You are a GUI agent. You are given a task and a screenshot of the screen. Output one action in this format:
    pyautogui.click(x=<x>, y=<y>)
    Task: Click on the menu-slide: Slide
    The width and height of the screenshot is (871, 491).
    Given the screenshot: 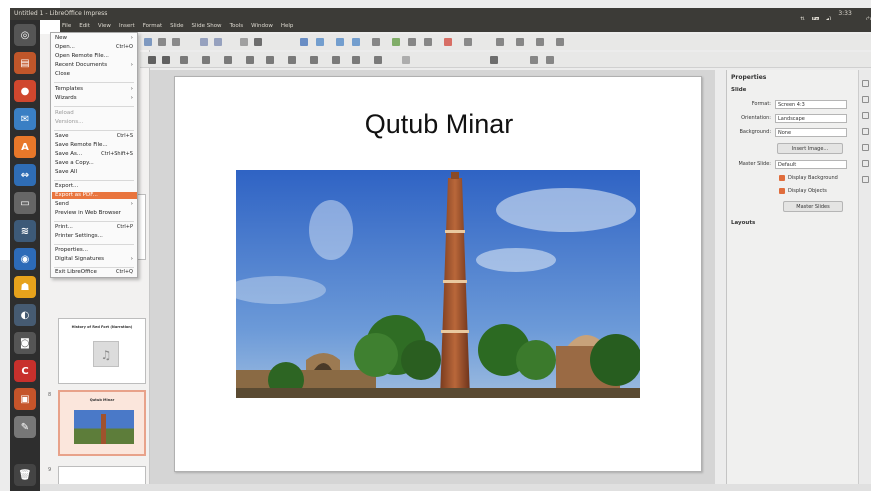 What is the action you would take?
    pyautogui.click(x=176, y=26)
    